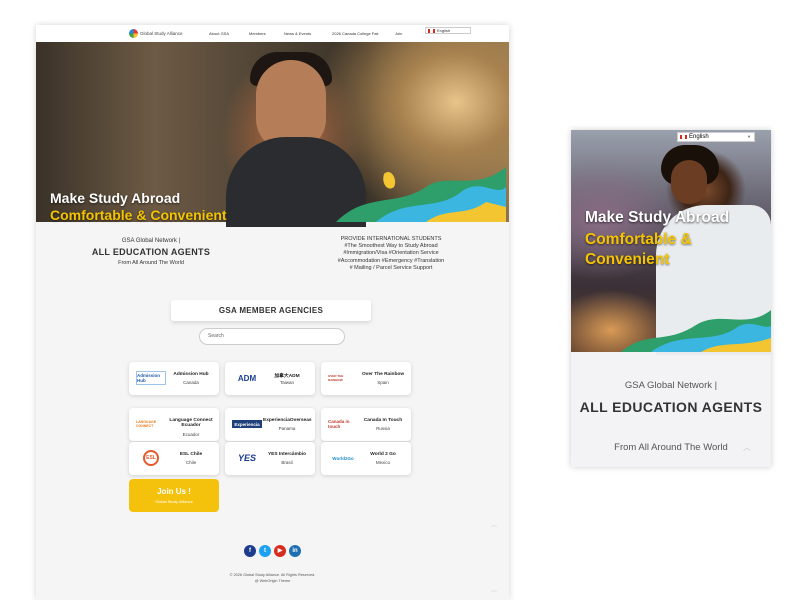  What do you see at coordinates (355, 33) in the screenshot?
I see `nav-college-fair: 2026 Canada College Fair` at bounding box center [355, 33].